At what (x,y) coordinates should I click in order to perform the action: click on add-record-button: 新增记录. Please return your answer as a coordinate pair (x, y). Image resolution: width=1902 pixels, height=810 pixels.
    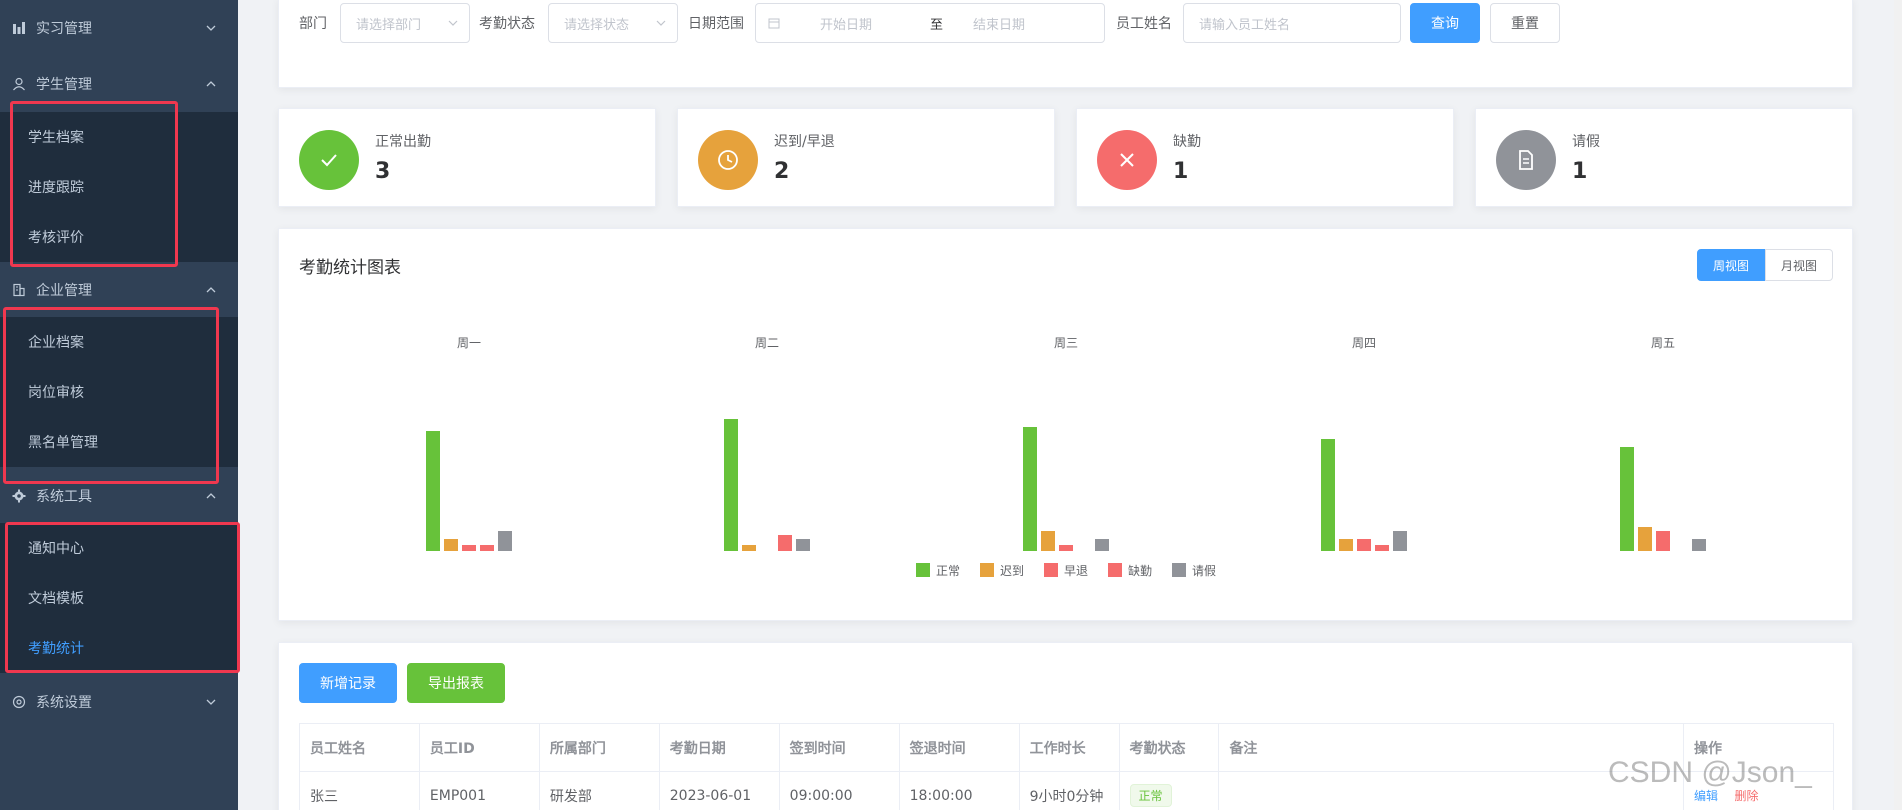
    Looking at the image, I should click on (348, 683).